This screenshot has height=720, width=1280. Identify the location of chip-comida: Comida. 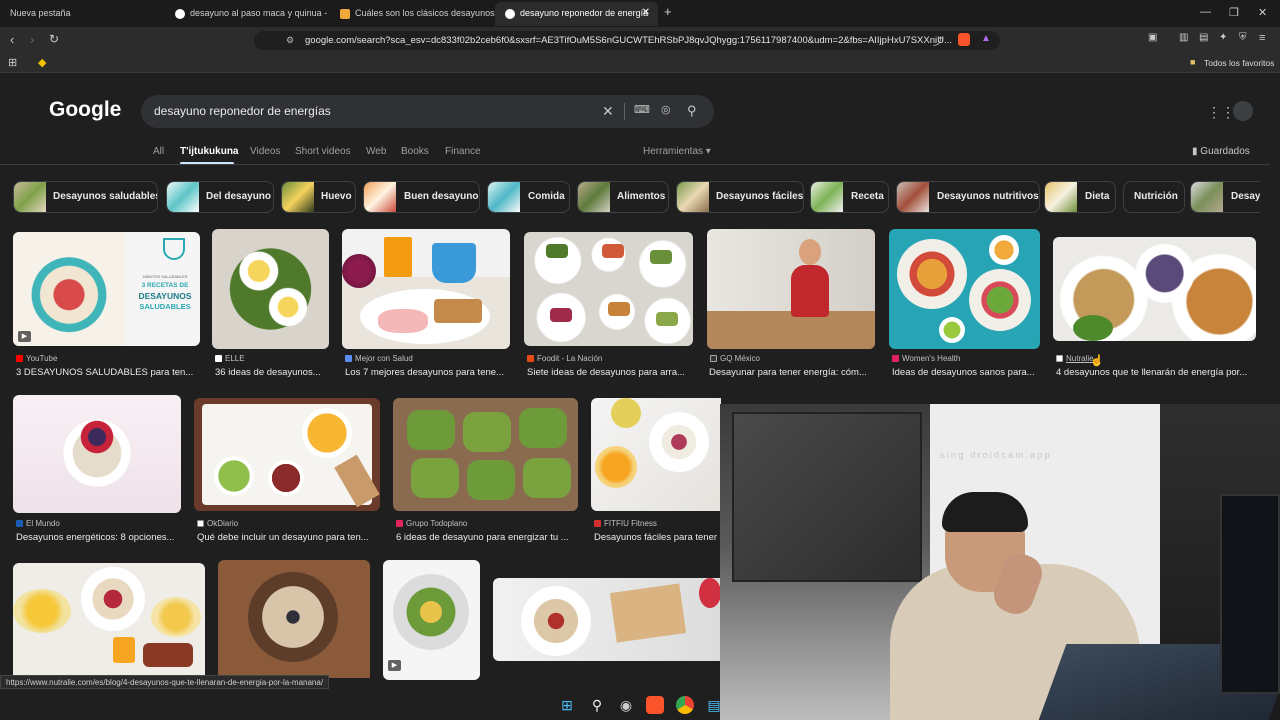
(528, 197).